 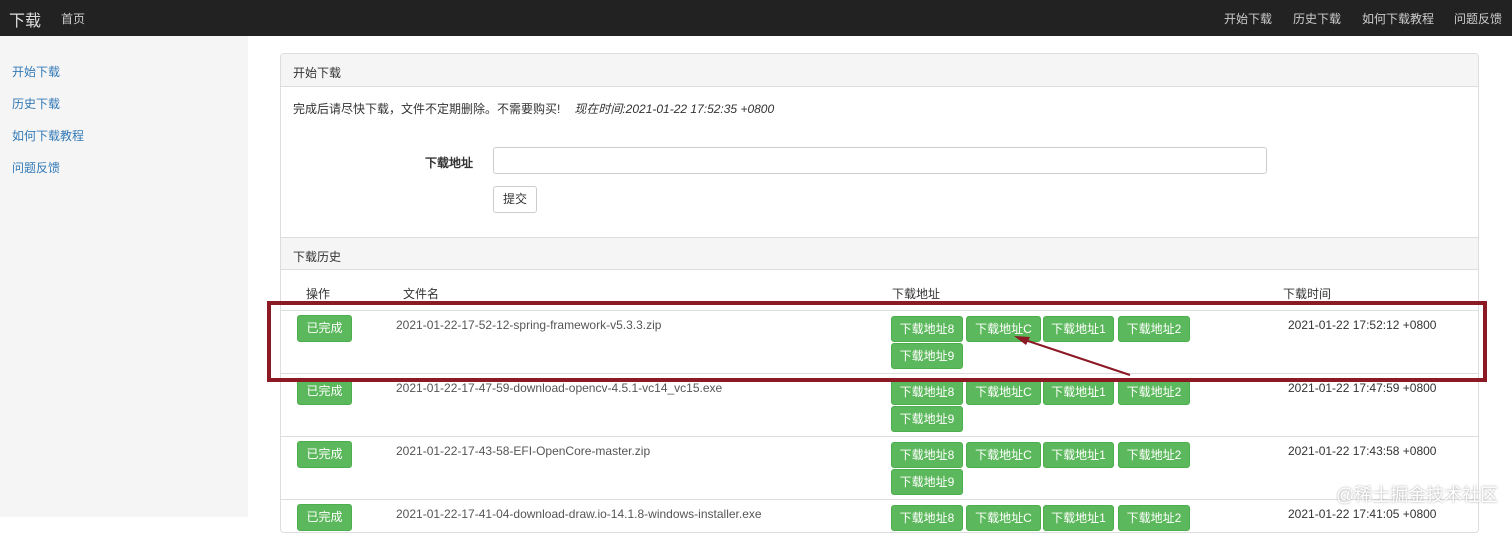 What do you see at coordinates (879, 70) in the screenshot?
I see `start-panel-heading: 开始下载` at bounding box center [879, 70].